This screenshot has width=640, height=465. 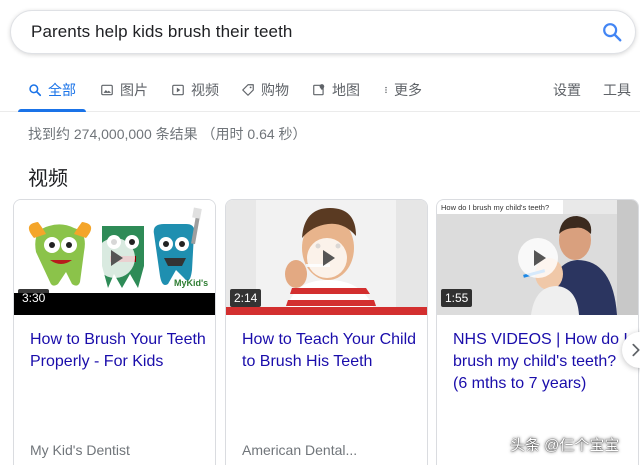 I want to click on tab-images: 图片, so click(x=124, y=90).